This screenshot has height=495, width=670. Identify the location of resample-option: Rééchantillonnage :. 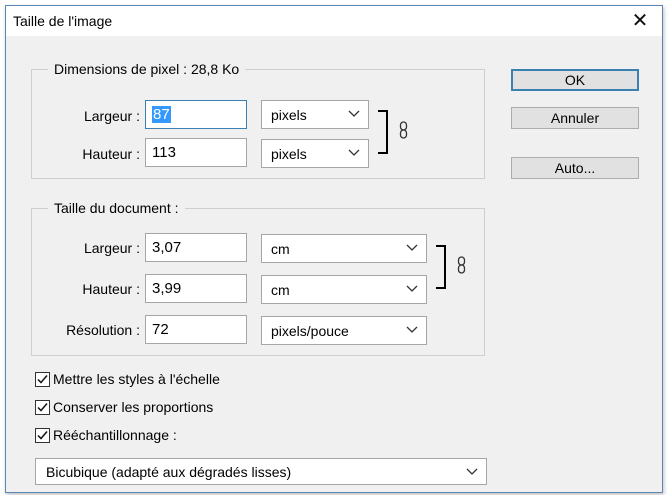
(165, 436).